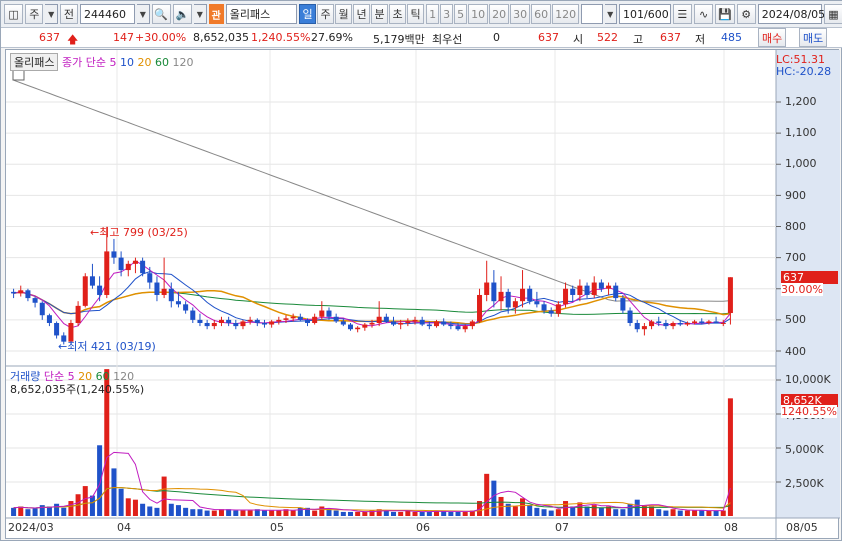 The height and width of the screenshot is (541, 842). Describe the element at coordinates (416, 14) in the screenshot. I see `period-tab: 틱` at that location.